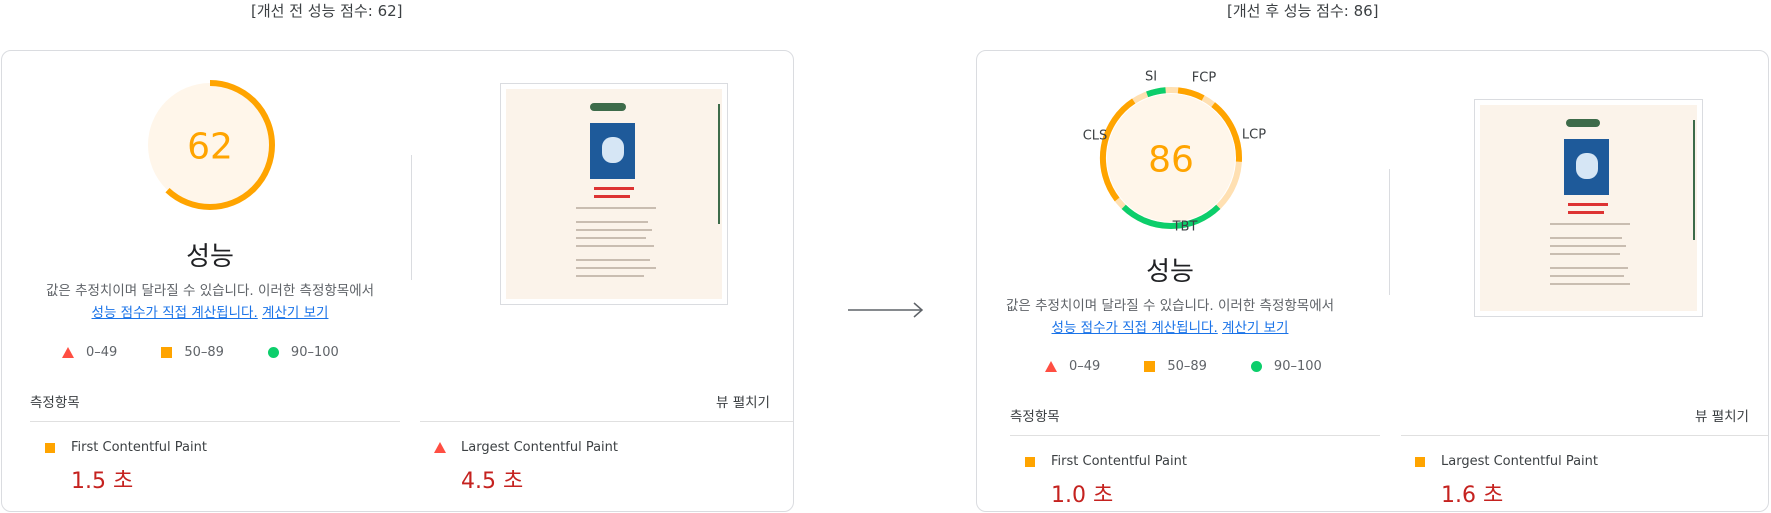 The height and width of the screenshot is (513, 1771). I want to click on before-caption: [개선 전 성능 점수: 62], so click(327, 11).